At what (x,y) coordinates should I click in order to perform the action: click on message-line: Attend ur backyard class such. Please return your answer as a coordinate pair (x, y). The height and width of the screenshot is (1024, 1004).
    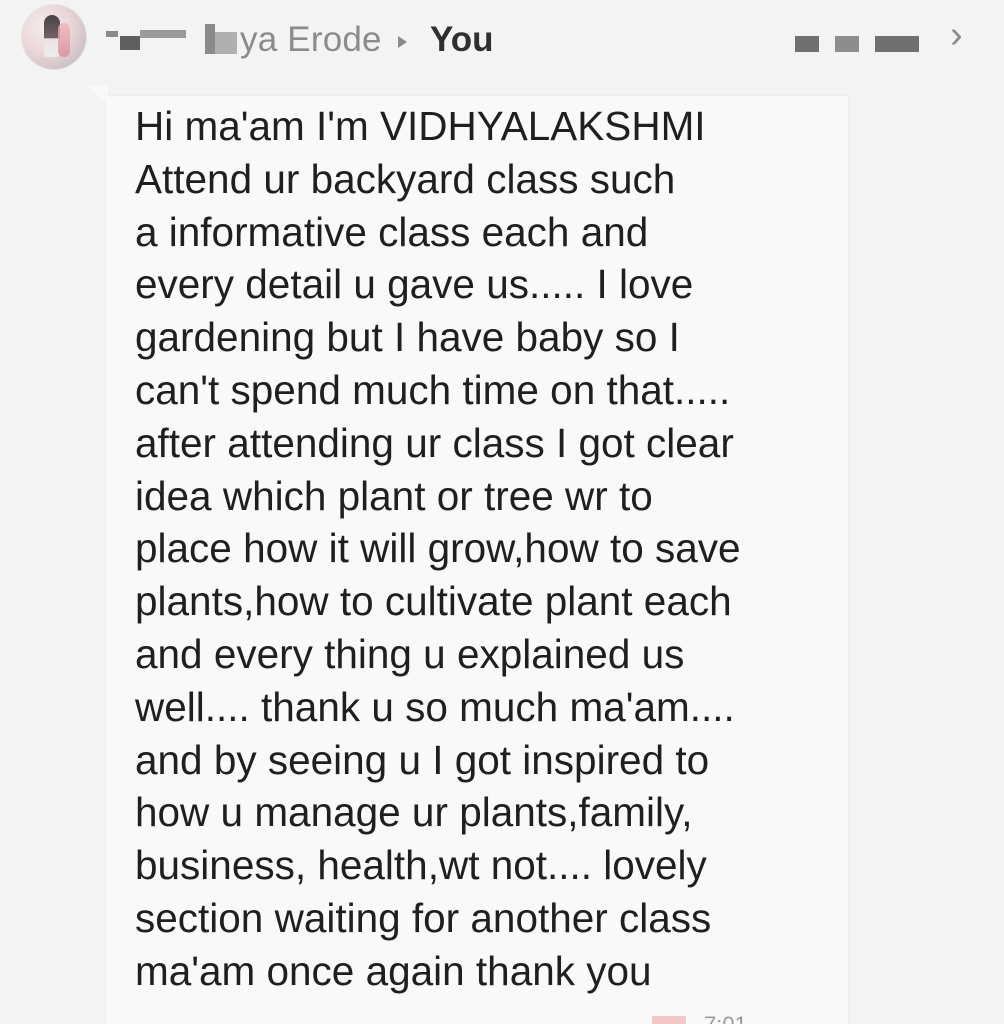
    Looking at the image, I should click on (405, 178).